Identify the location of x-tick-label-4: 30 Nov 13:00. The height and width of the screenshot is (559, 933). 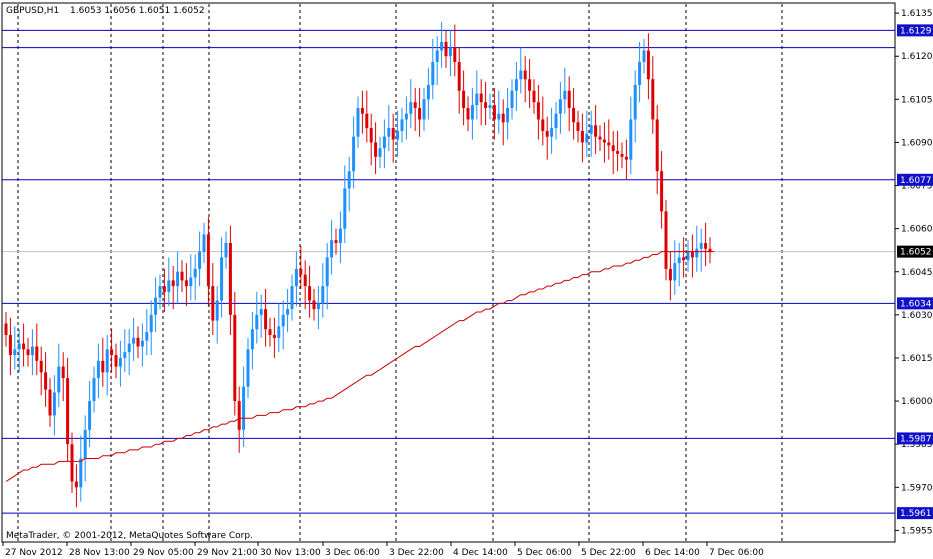
(290, 553).